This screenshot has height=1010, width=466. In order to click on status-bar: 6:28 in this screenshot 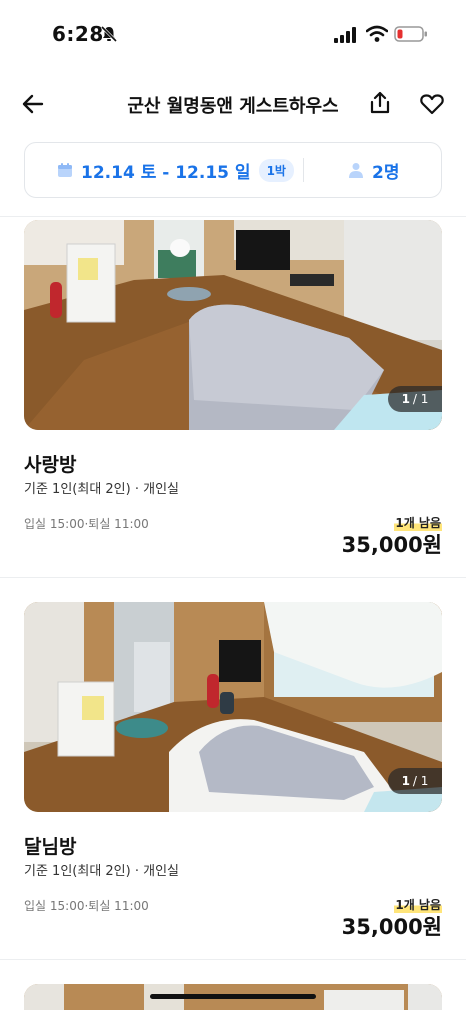, I will do `click(233, 35)`.